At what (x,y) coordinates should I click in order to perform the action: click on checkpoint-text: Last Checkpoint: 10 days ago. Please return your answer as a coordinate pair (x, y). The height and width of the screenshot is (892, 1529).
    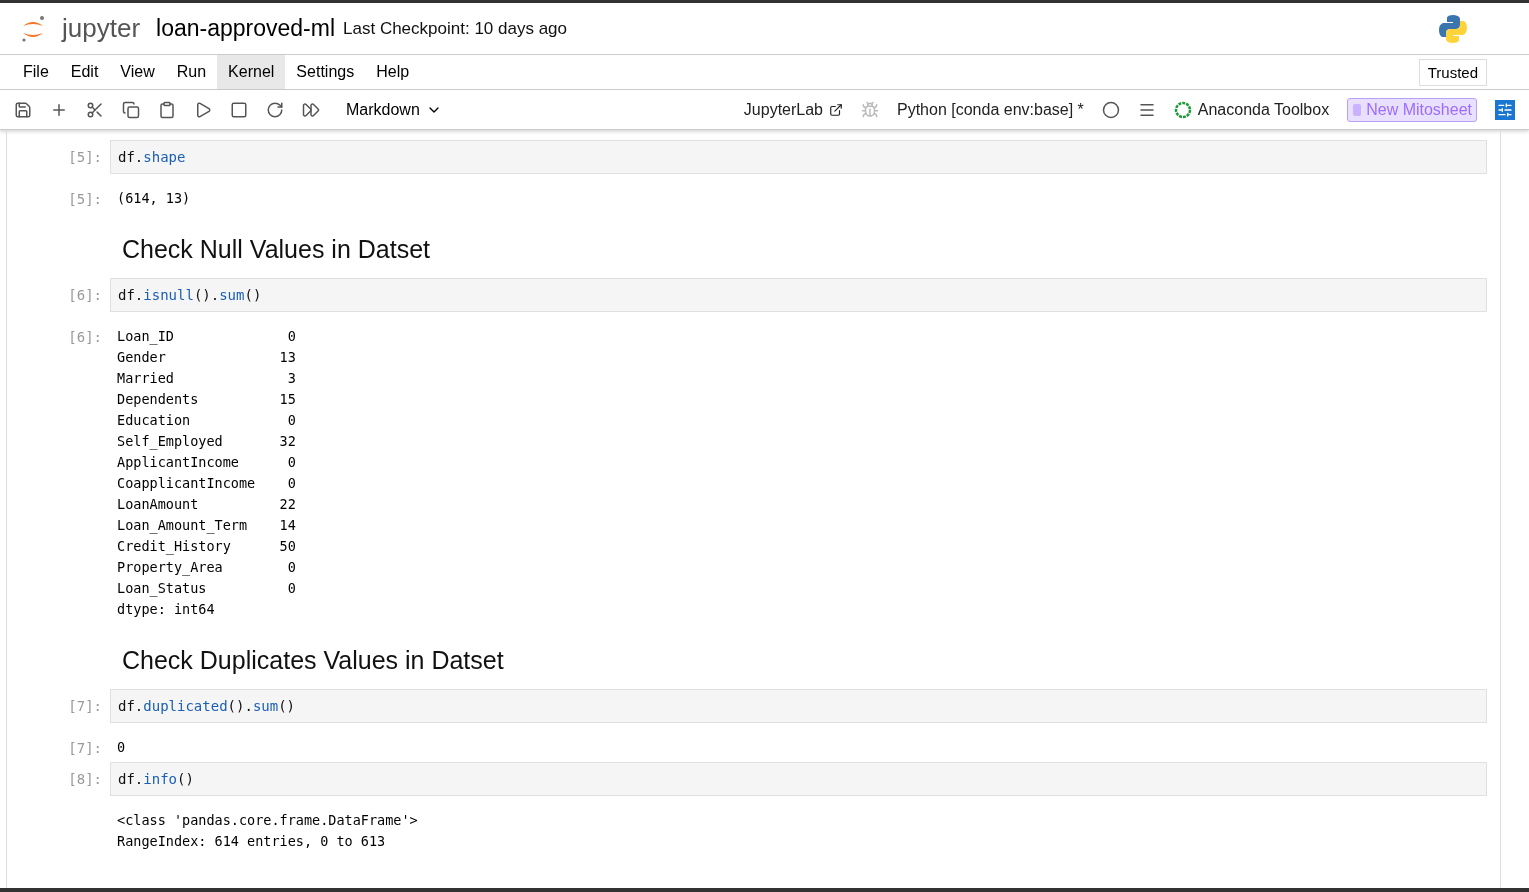
    Looking at the image, I should click on (455, 28).